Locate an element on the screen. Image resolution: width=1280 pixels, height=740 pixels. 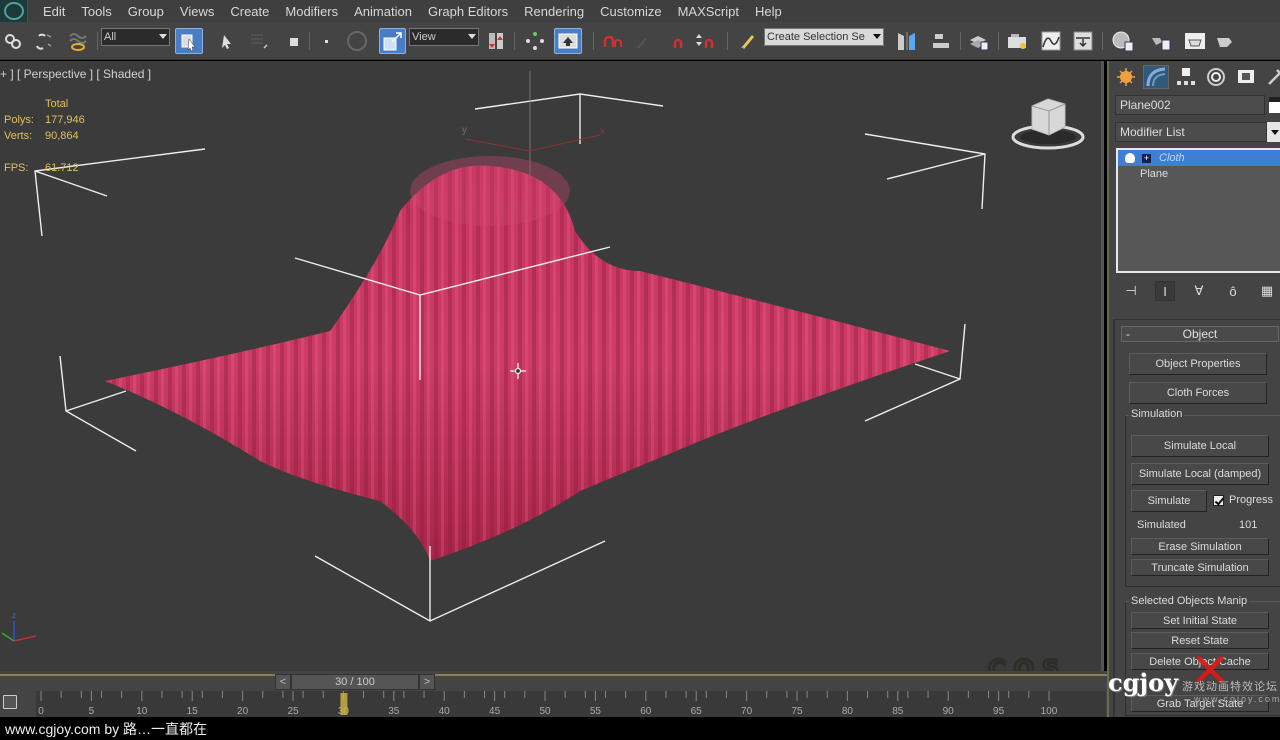
mini-curve-editor-icon is located at coordinates (10, 702).